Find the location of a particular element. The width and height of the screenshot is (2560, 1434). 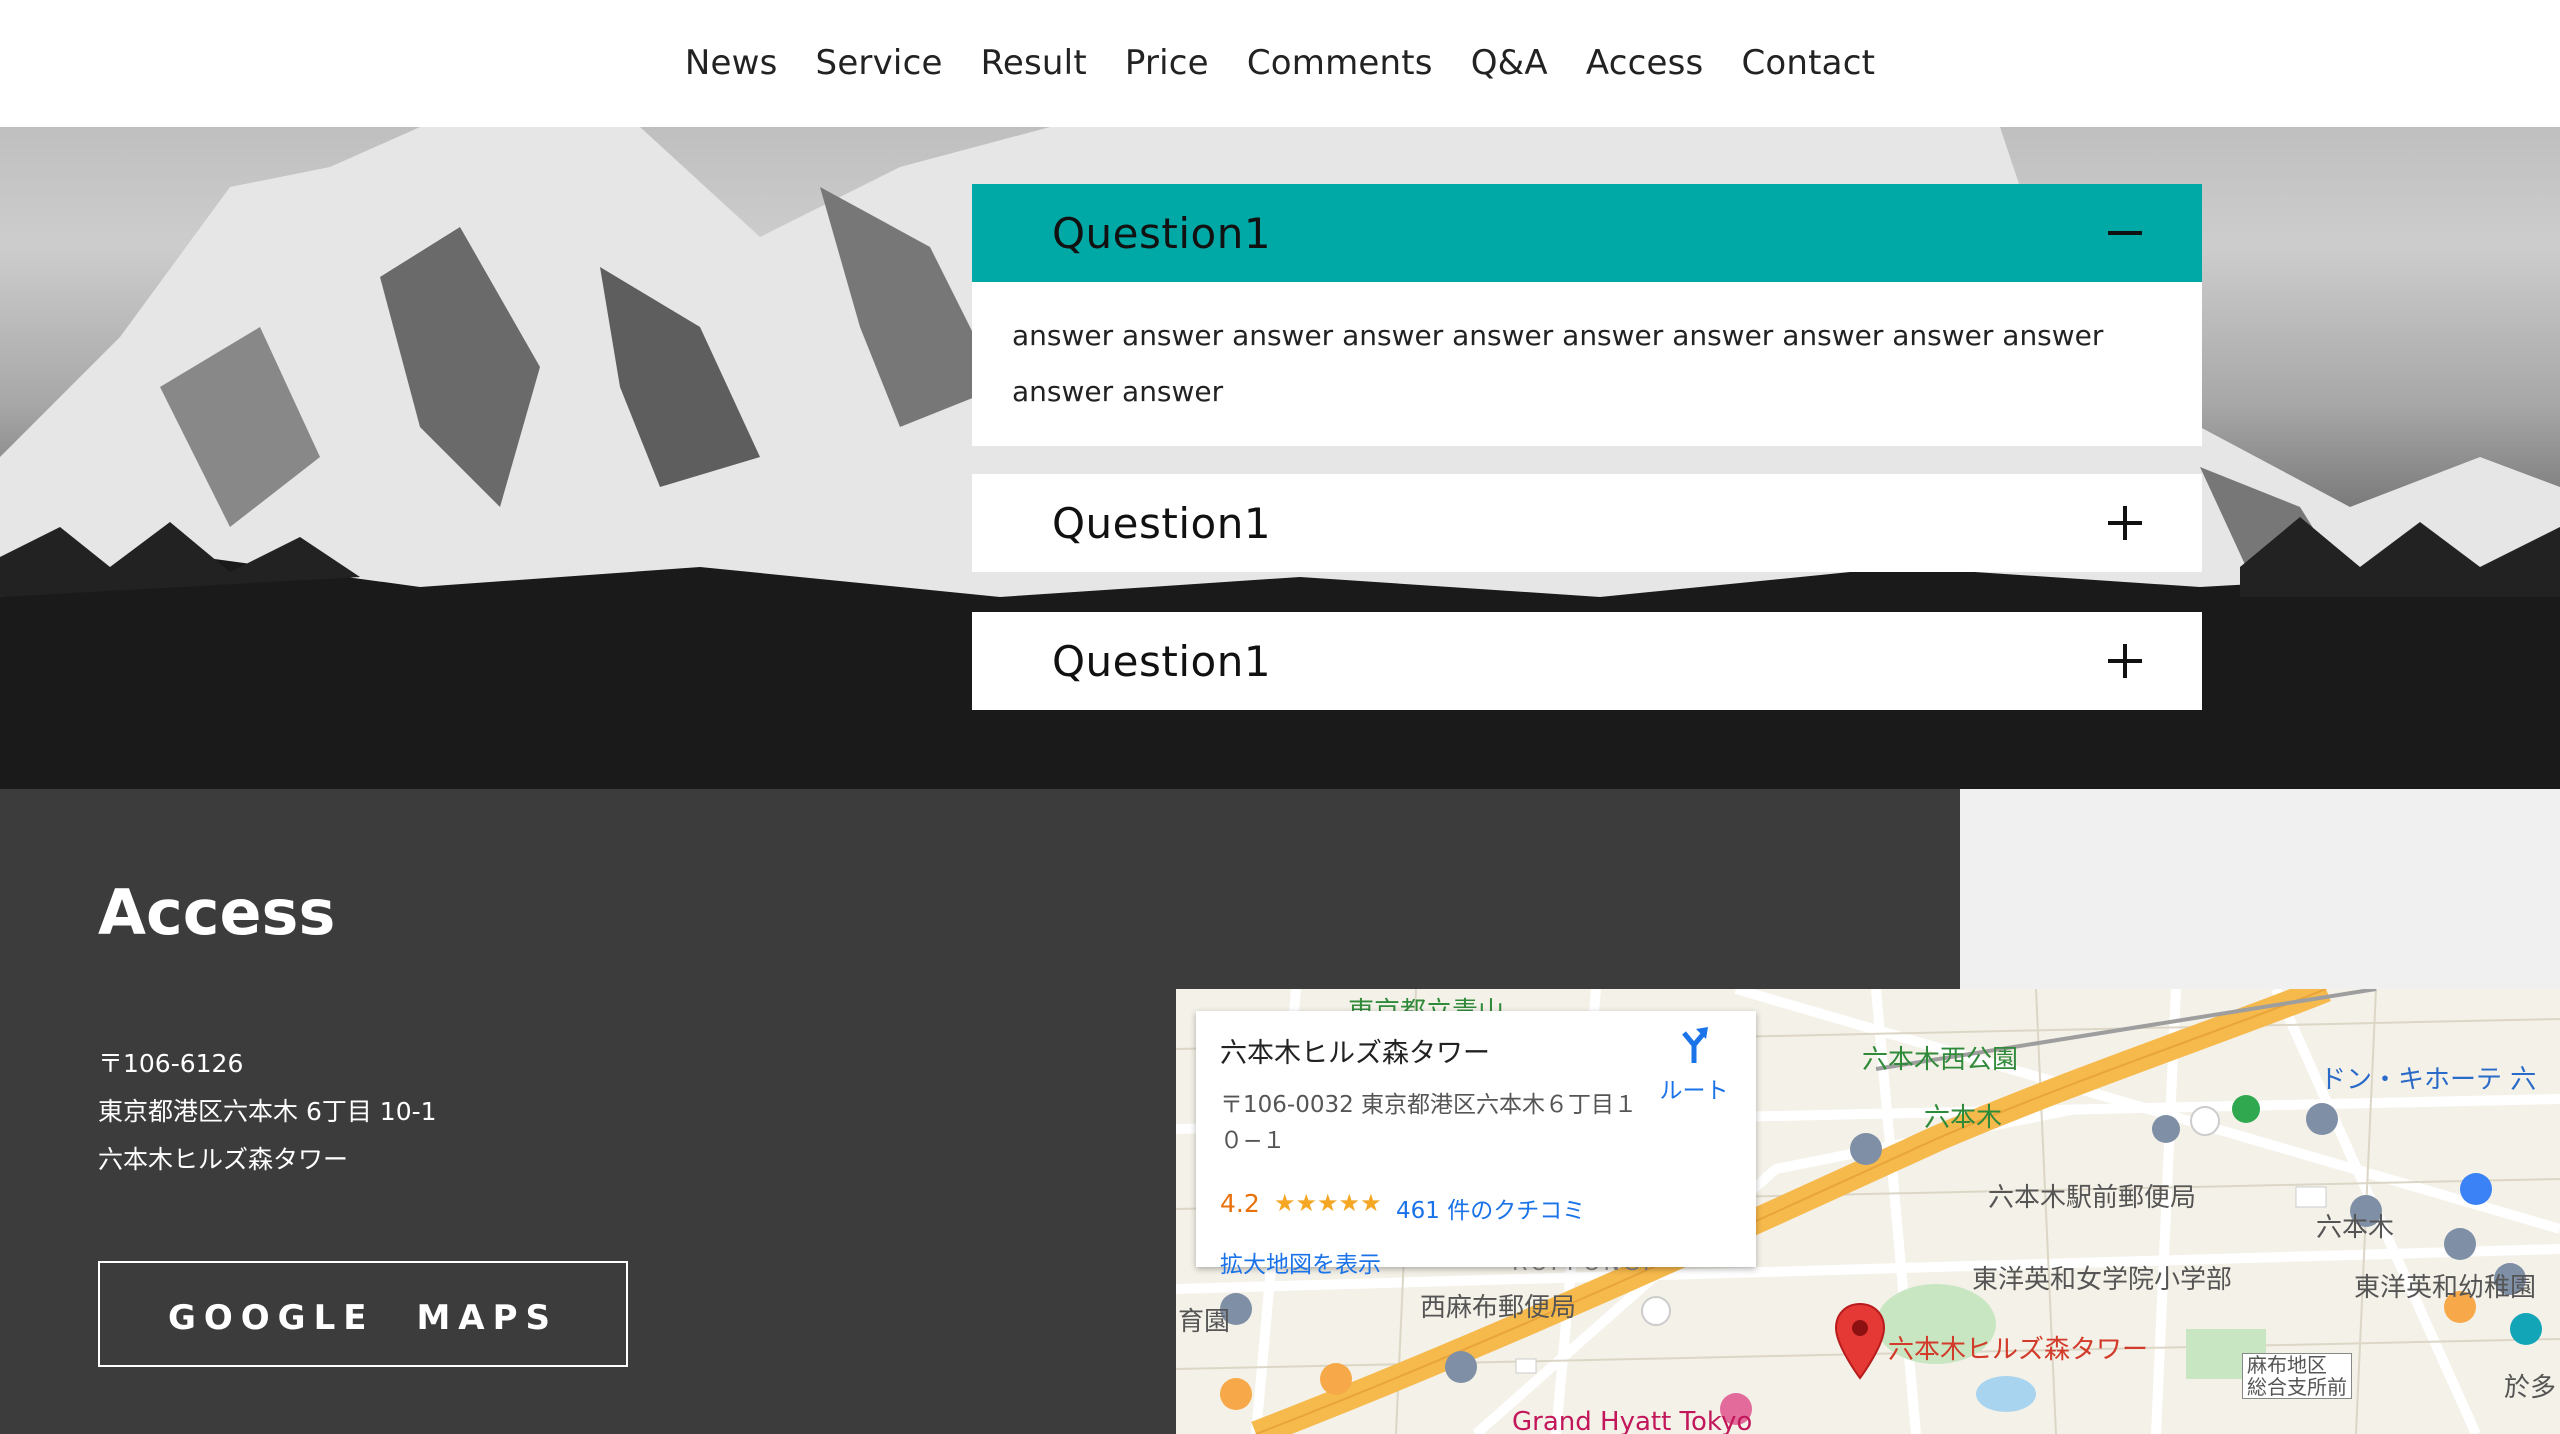

nav-service: Service is located at coordinates (879, 63).